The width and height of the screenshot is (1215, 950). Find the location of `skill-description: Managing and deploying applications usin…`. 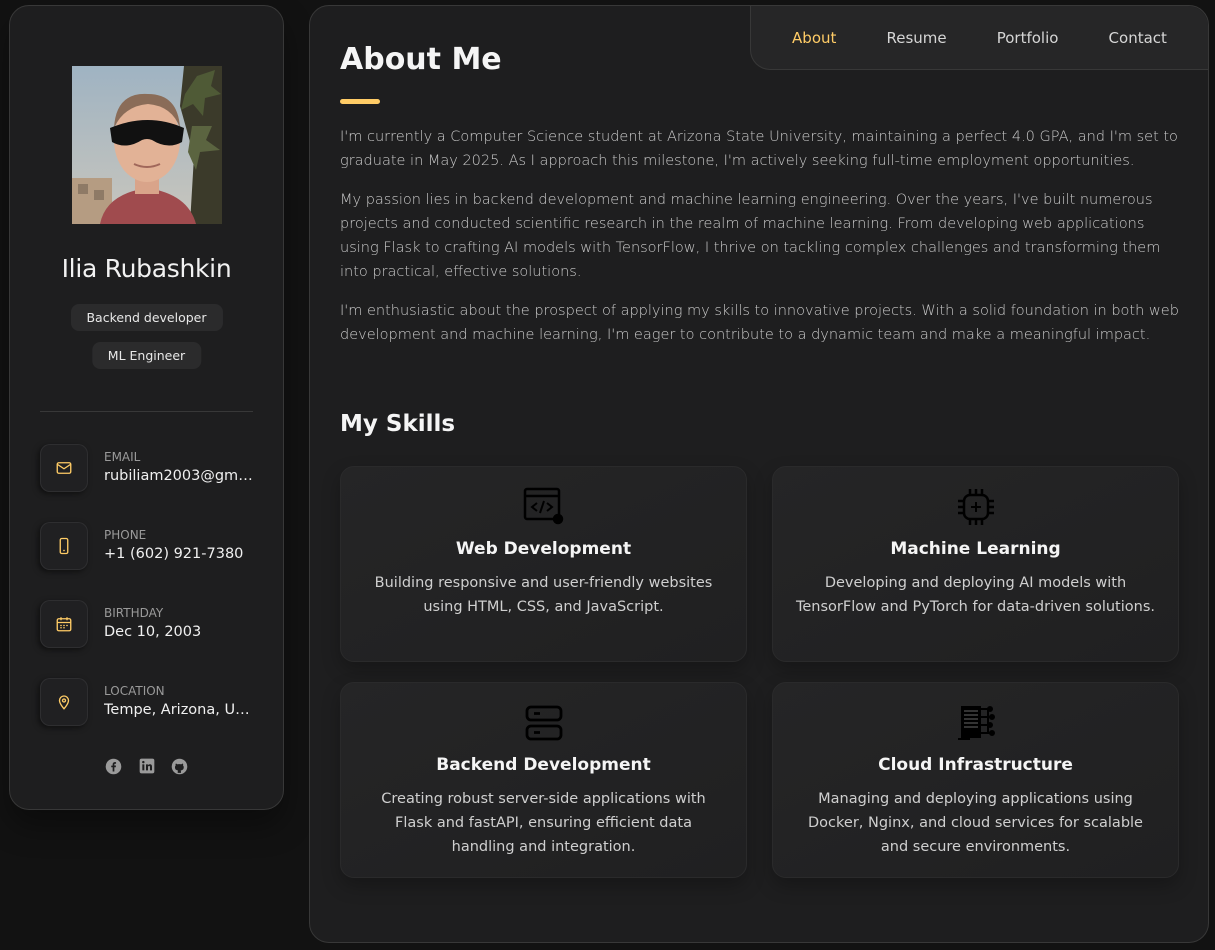

skill-description: Managing and deploying applications usin… is located at coordinates (975, 823).